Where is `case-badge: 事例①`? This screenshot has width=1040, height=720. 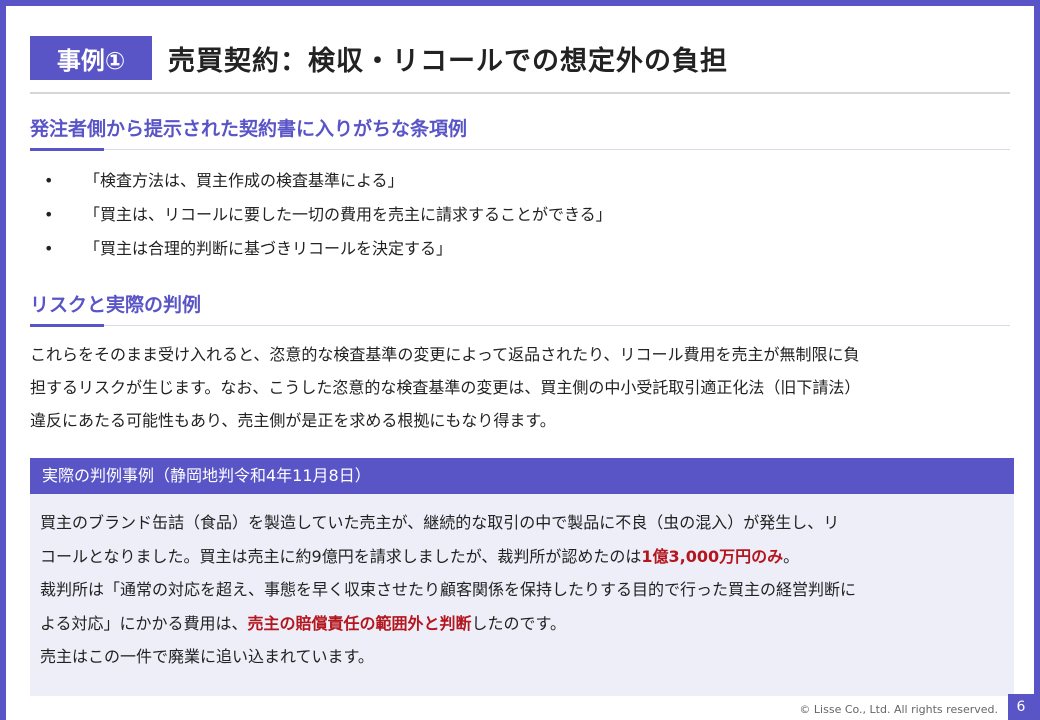 case-badge: 事例① is located at coordinates (91, 58).